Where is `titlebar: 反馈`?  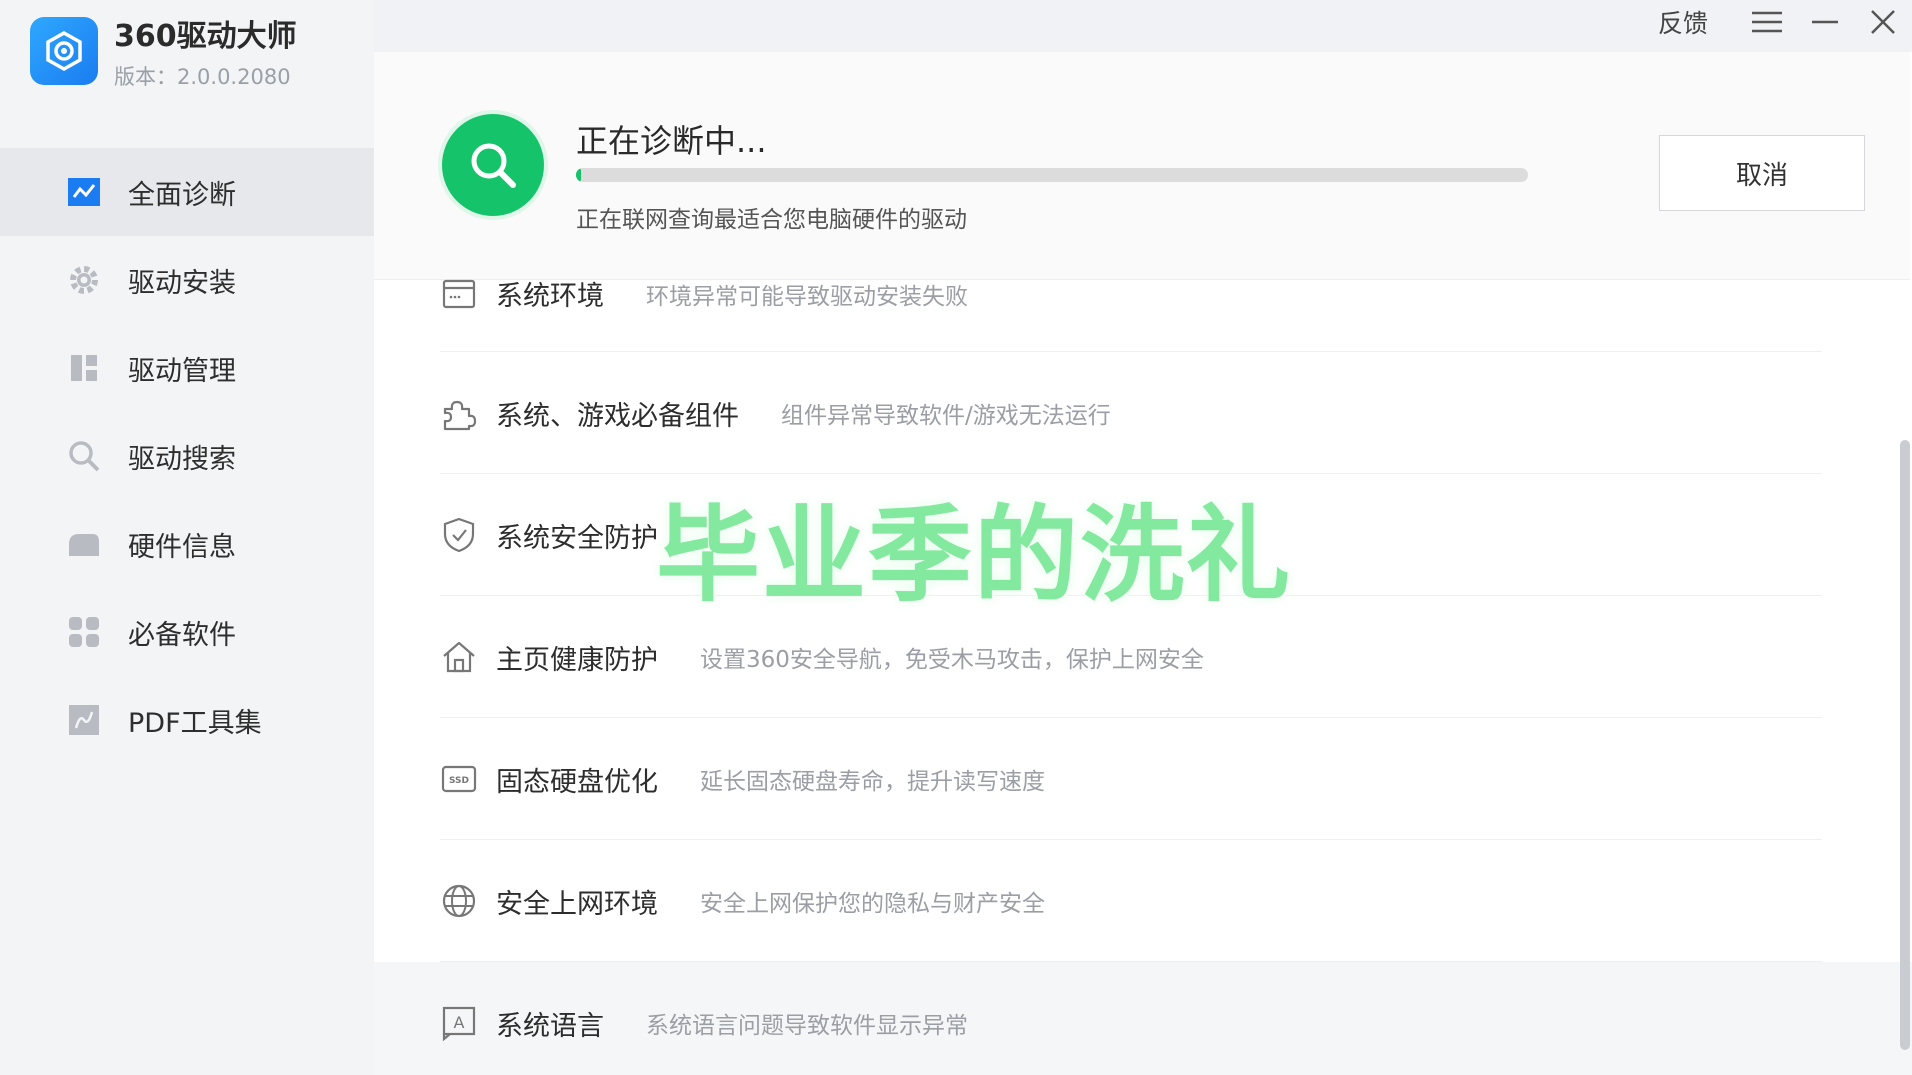 titlebar: 反馈 is located at coordinates (1785, 22).